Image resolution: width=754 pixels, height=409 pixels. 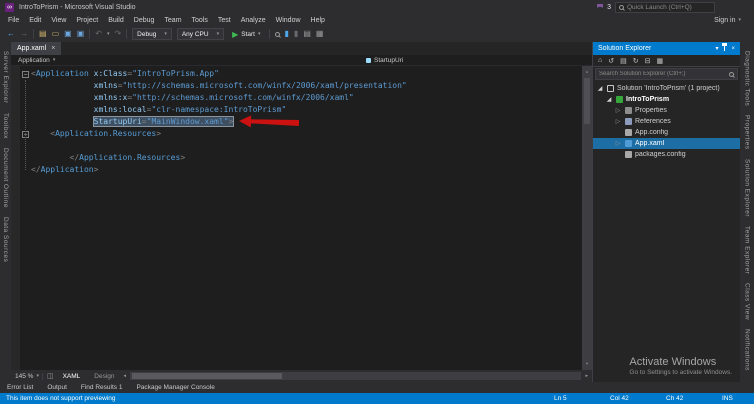 I want to click on side-tab-notifications: Notifications, so click(x=747, y=350).